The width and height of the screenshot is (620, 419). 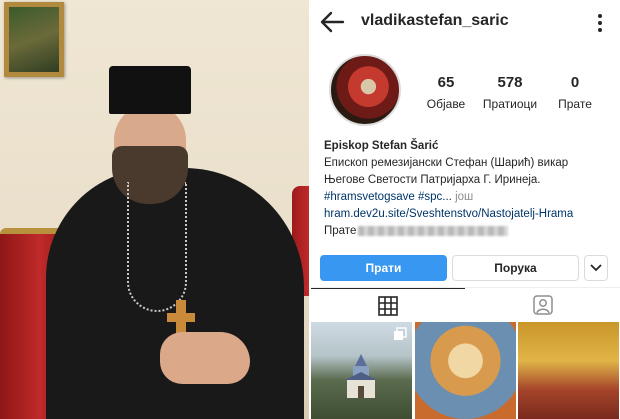 What do you see at coordinates (340, 231) in the screenshot?
I see `followed-by-label: Прате` at bounding box center [340, 231].